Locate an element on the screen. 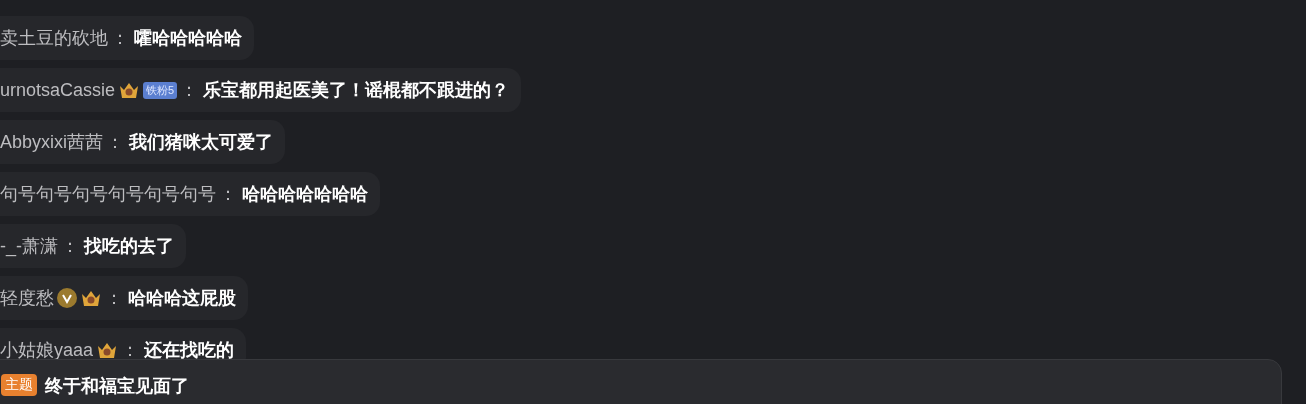 The height and width of the screenshot is (404, 1306). message-text: 还在找吃的 is located at coordinates (189, 350).